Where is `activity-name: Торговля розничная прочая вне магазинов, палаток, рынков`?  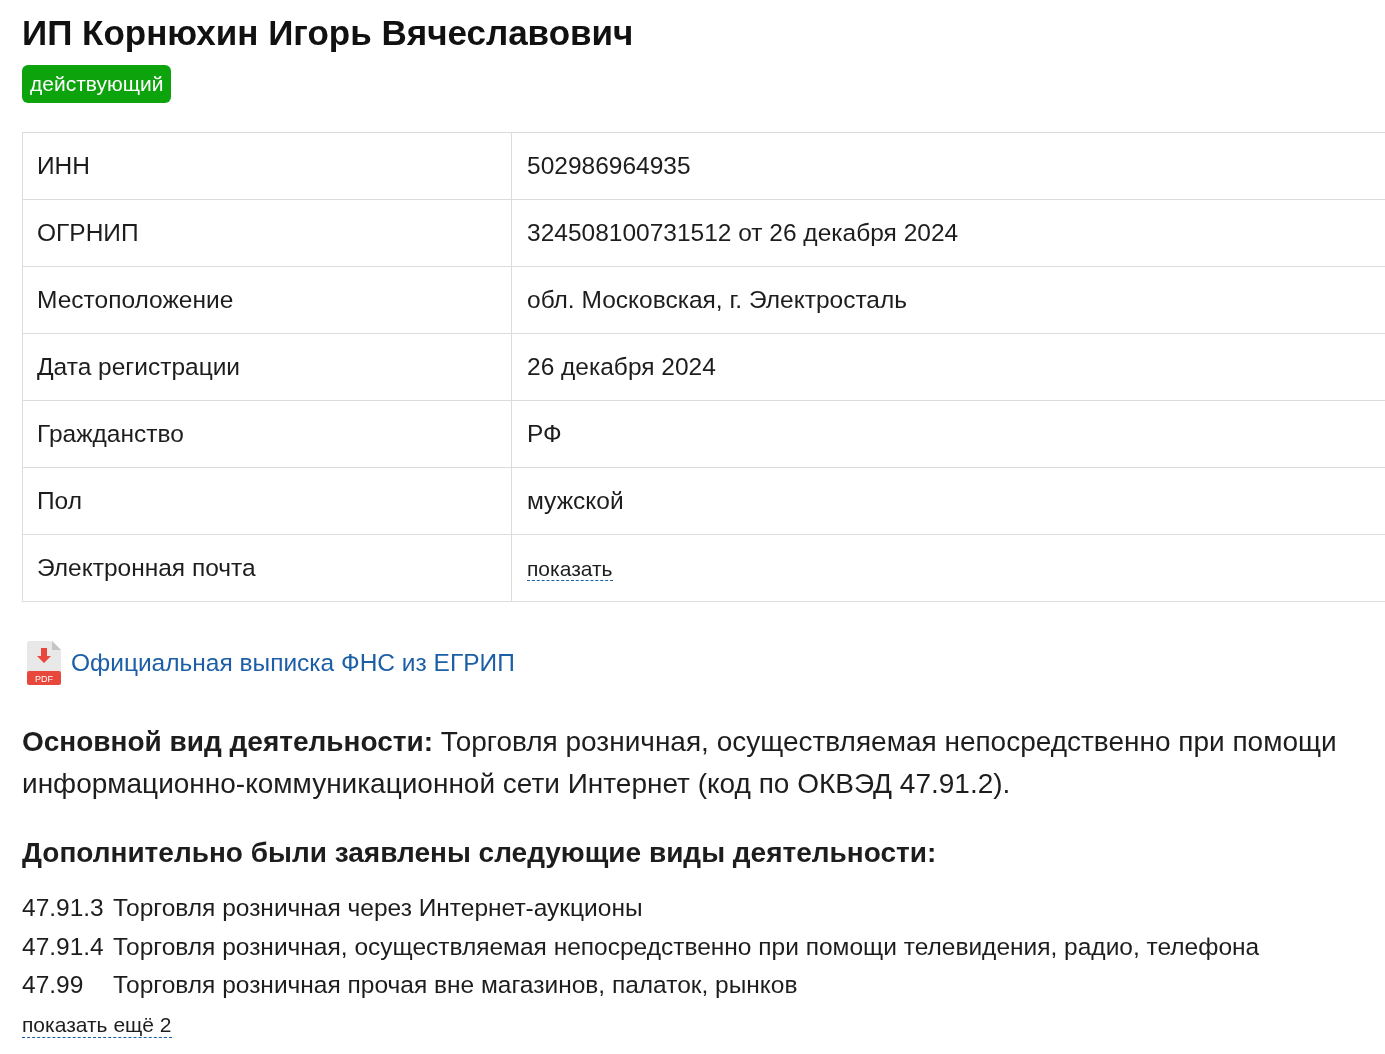 activity-name: Торговля розничная прочая вне магазинов, палаток, рынков is located at coordinates (455, 985).